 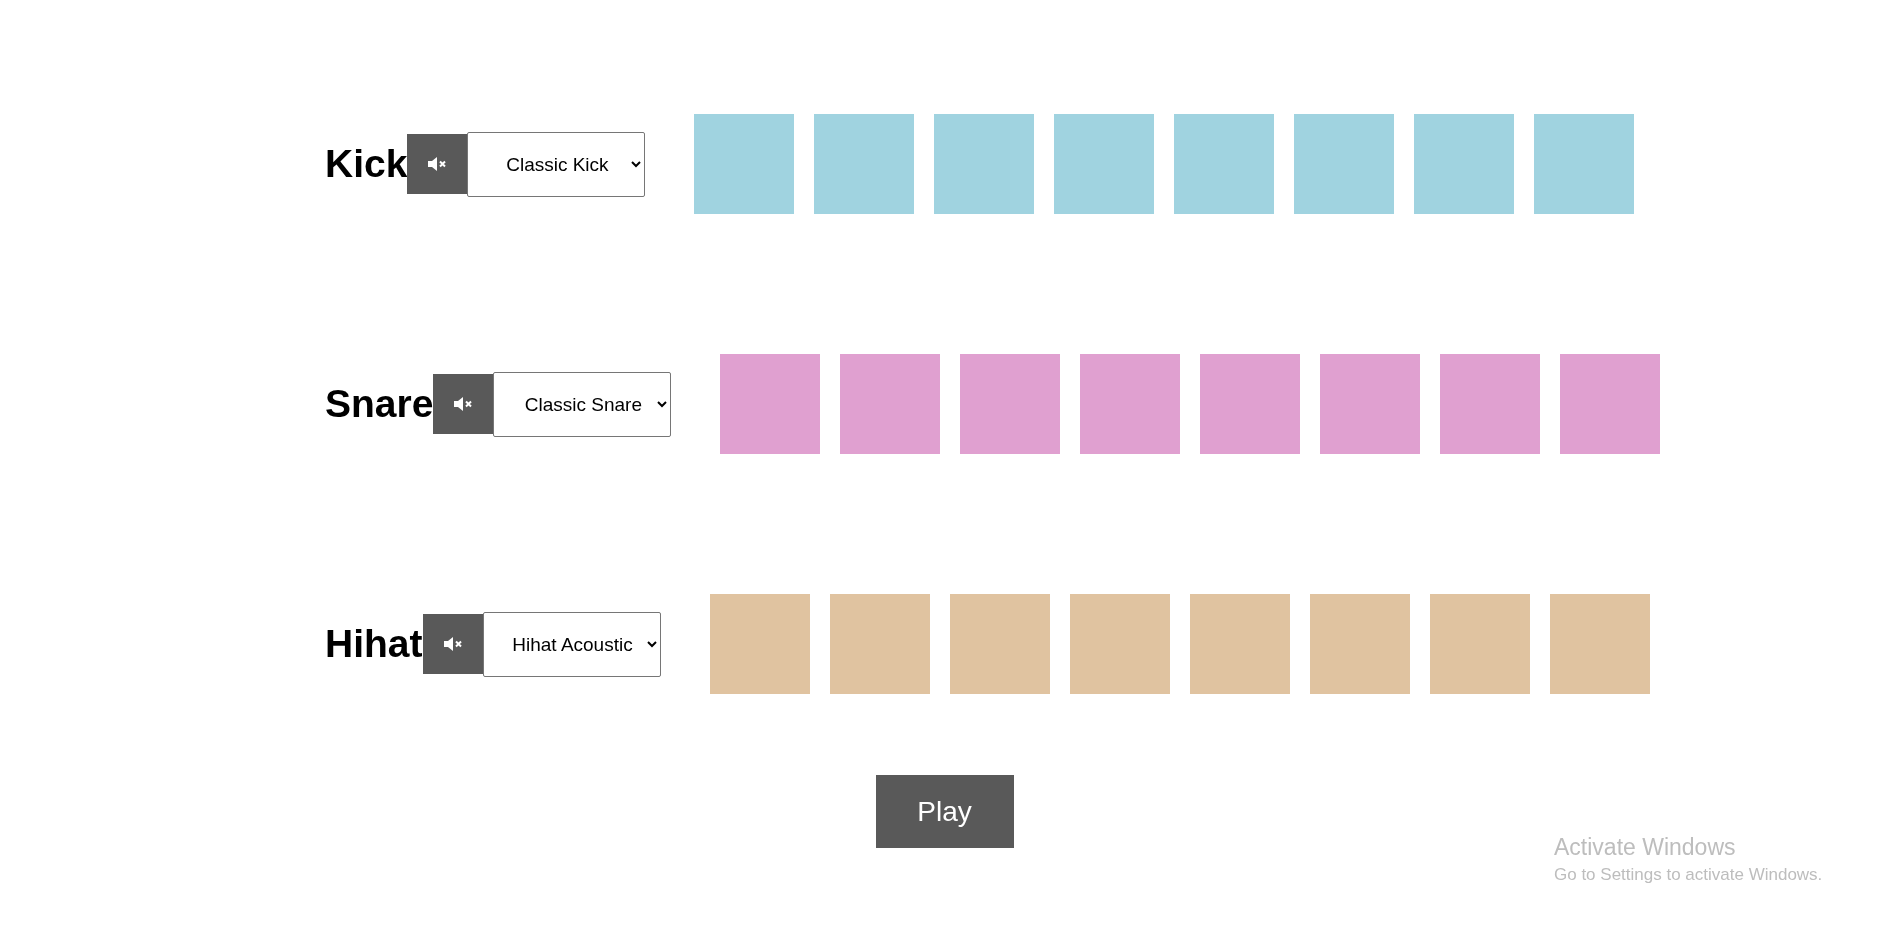 I want to click on track-name: Kick, so click(x=366, y=164).